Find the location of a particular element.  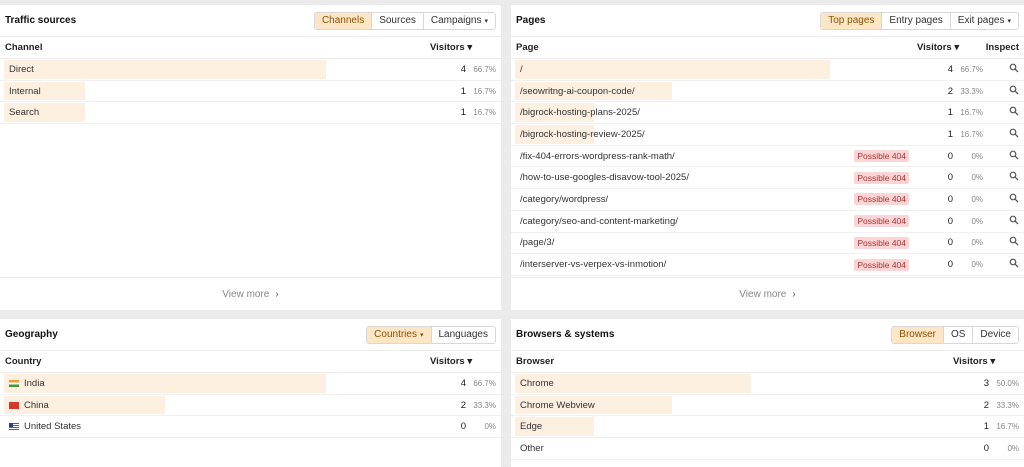

column-page: Page is located at coordinates (527, 47).